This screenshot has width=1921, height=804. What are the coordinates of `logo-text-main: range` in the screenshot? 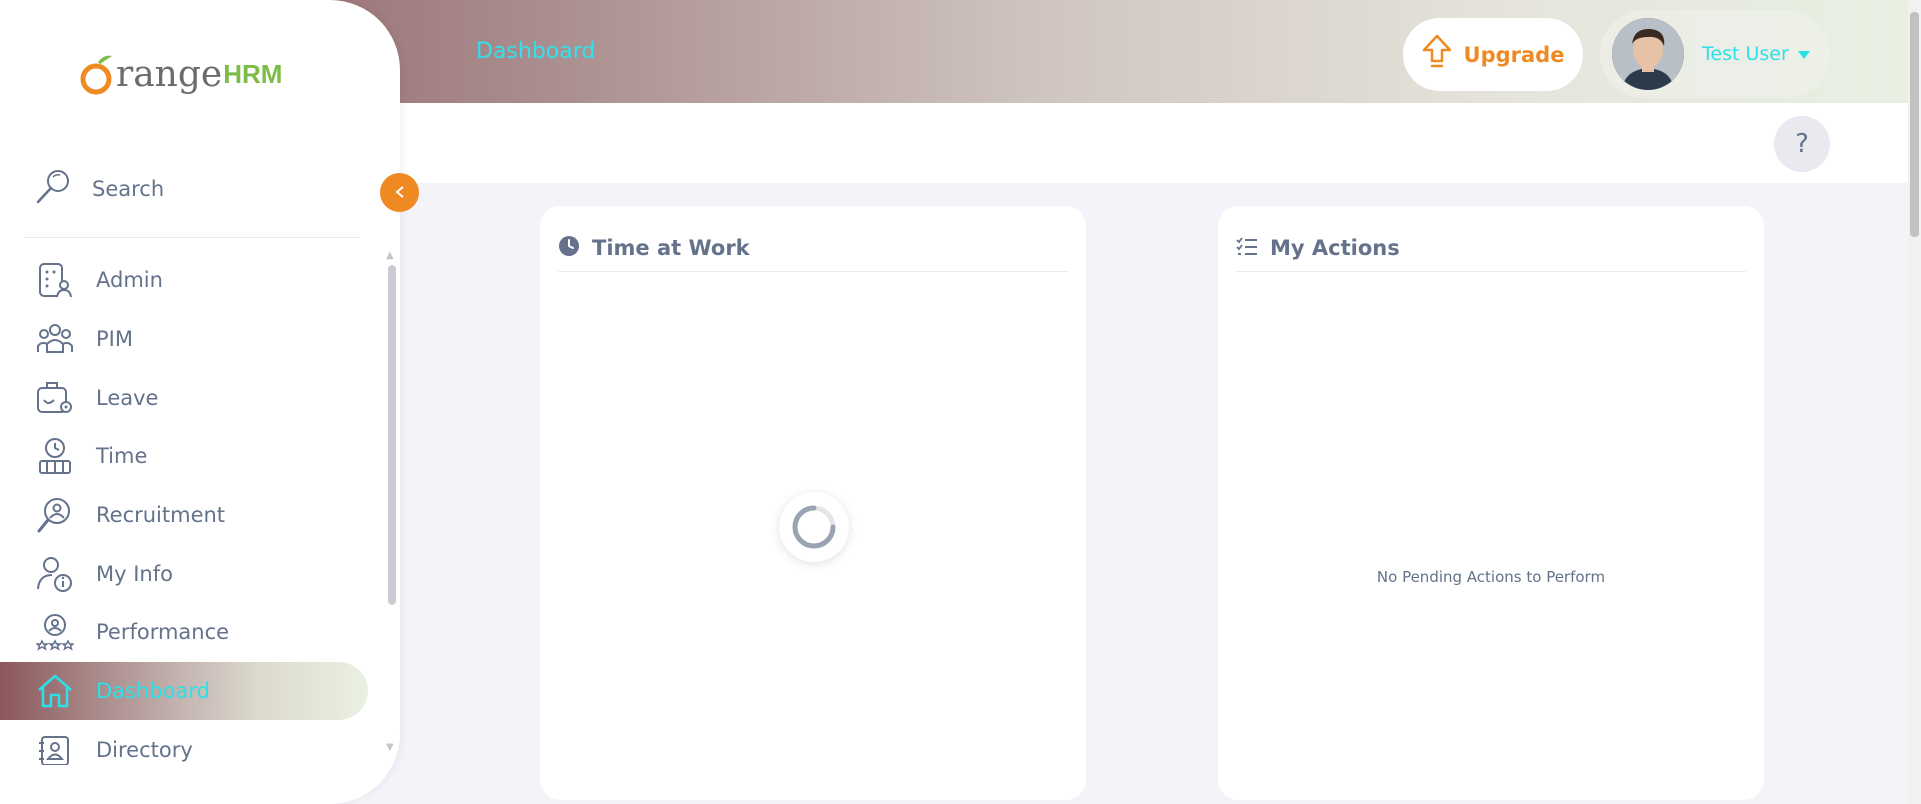 It's located at (169, 74).